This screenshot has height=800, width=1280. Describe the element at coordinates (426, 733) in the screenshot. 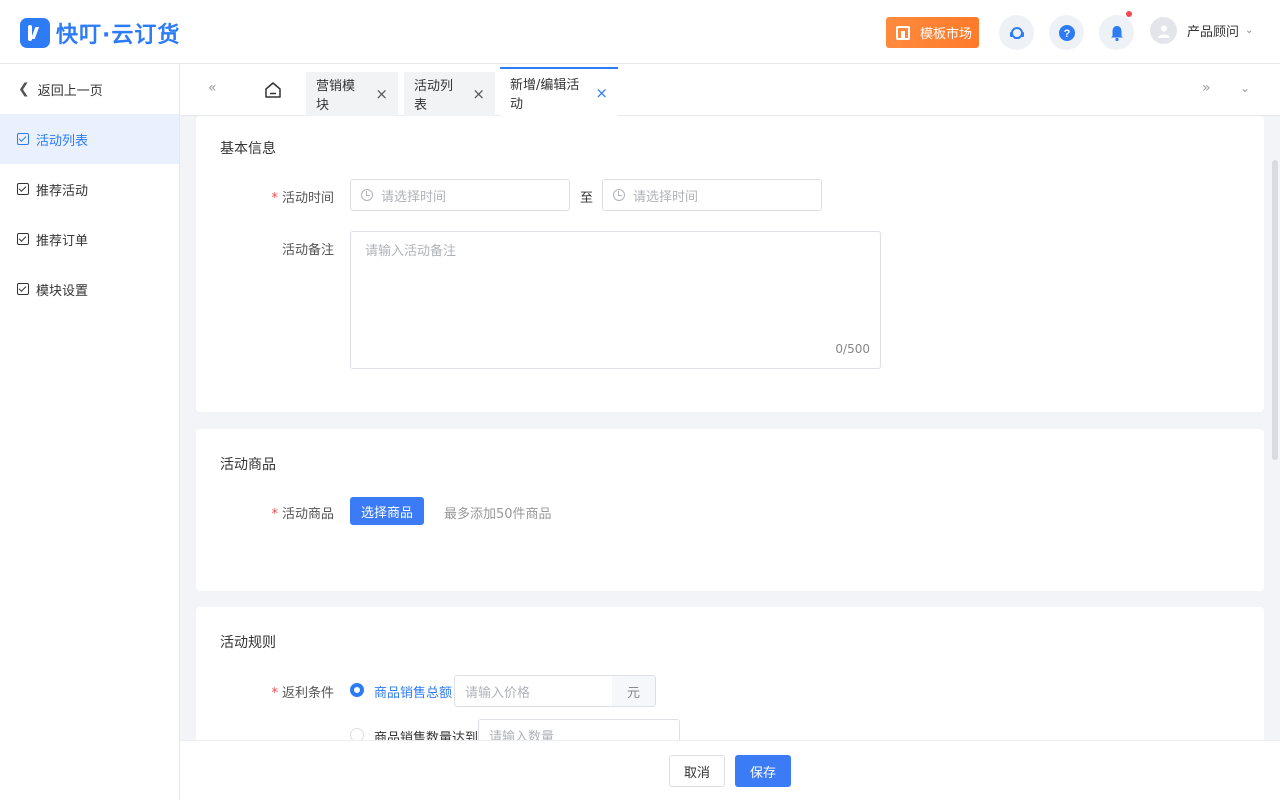

I see `sales-quantity-option: 商品销售数量达到` at that location.